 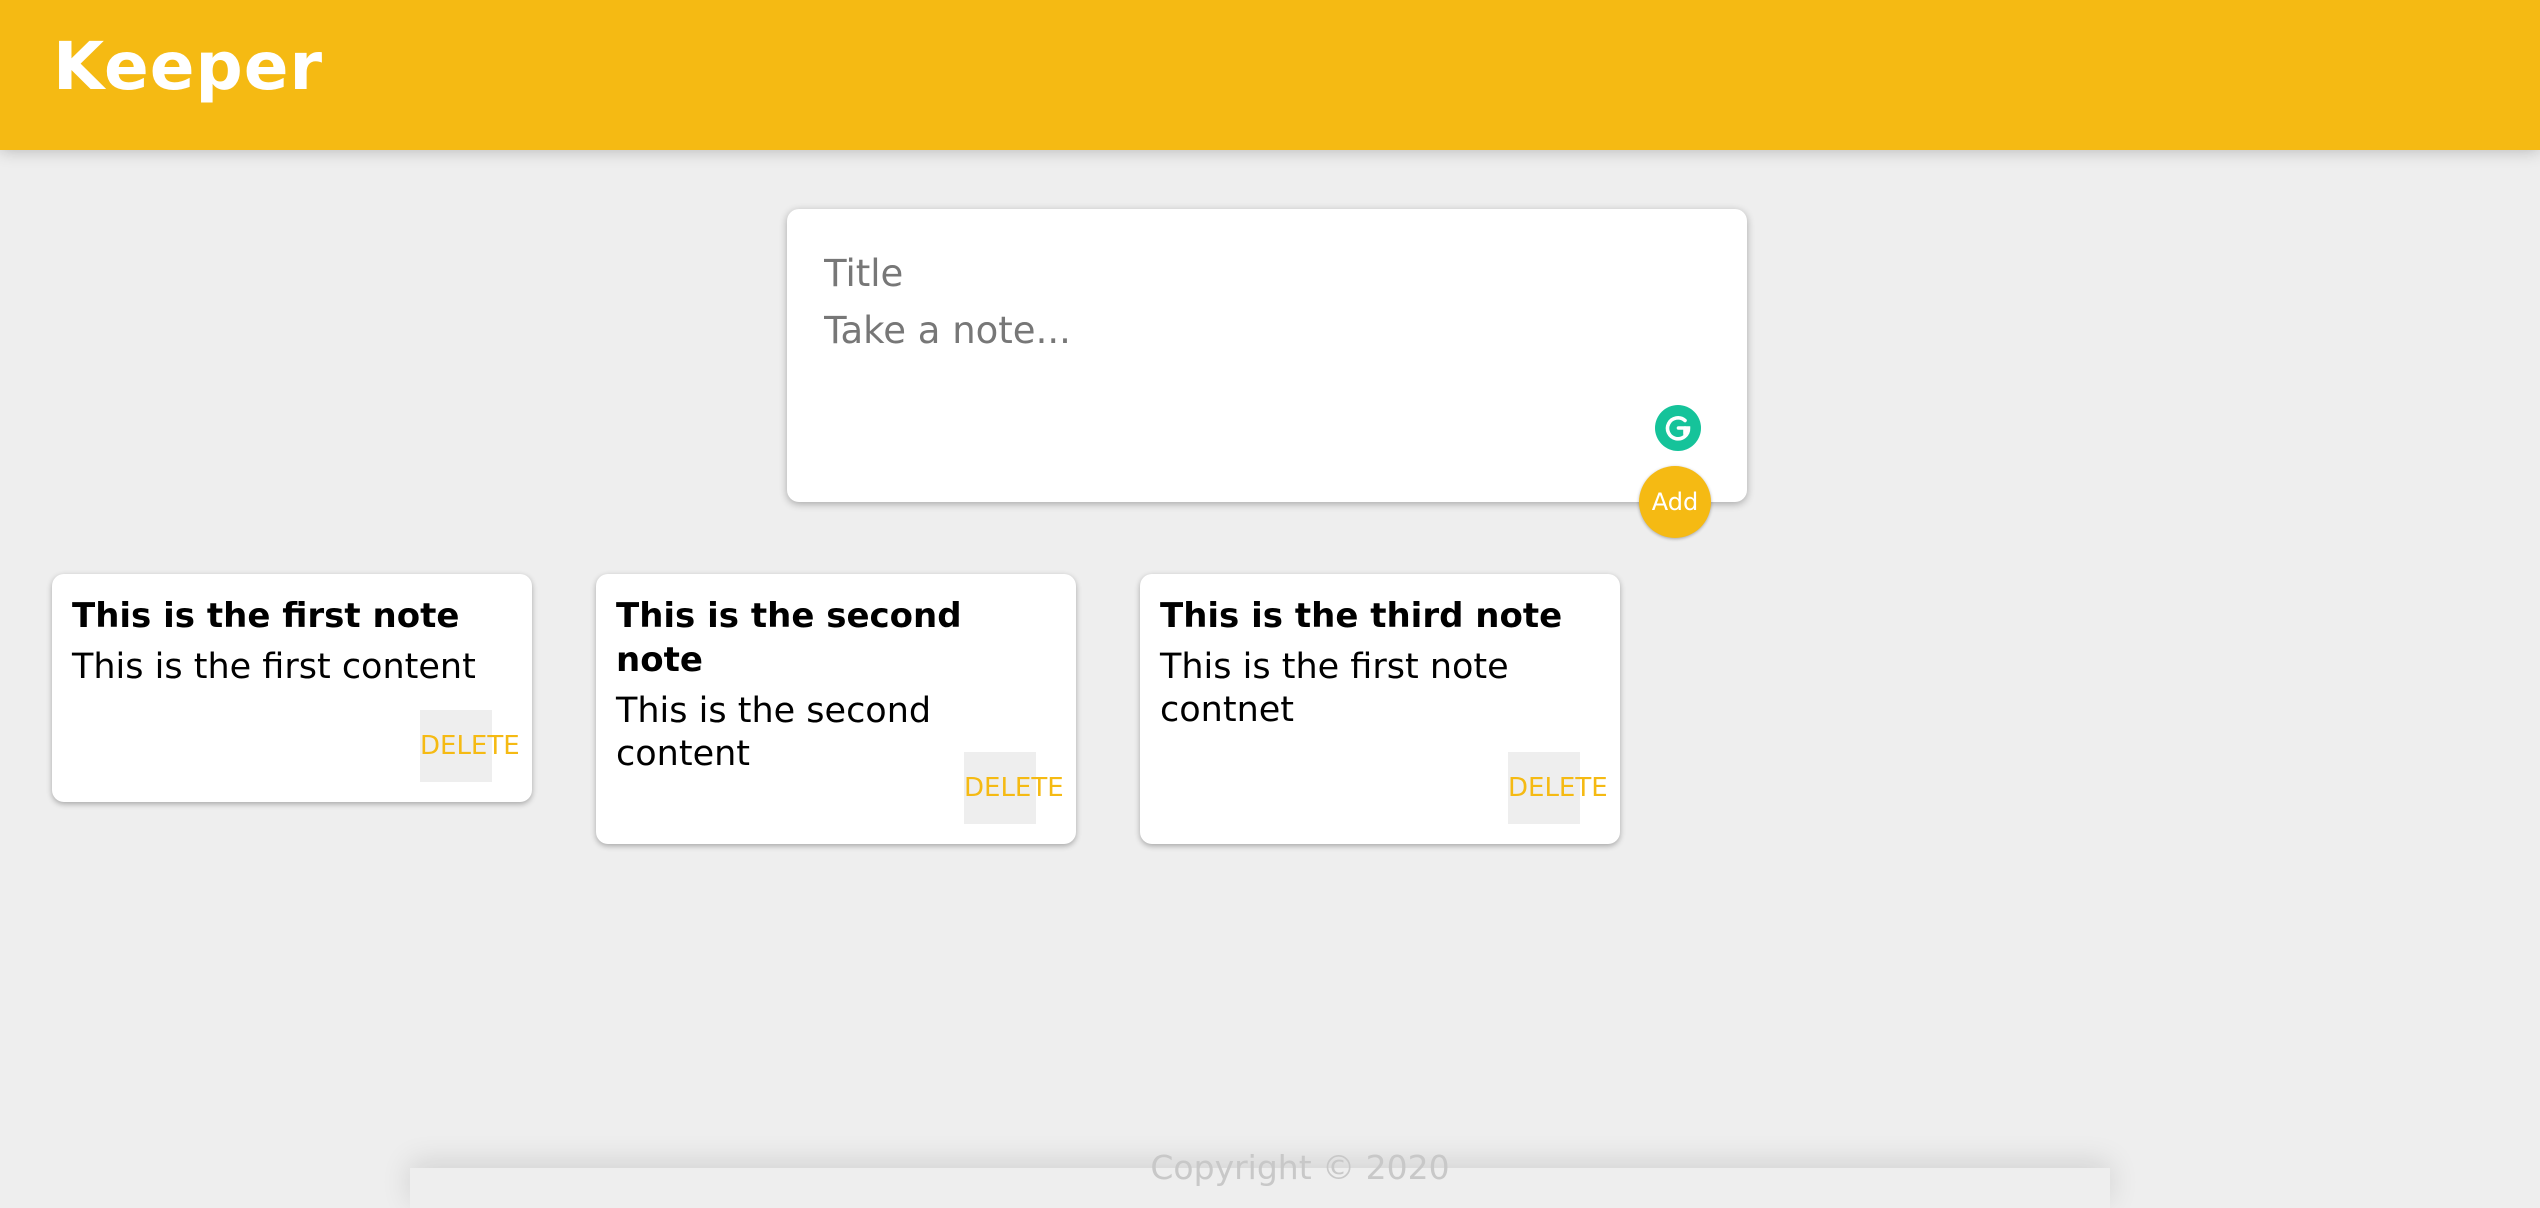 What do you see at coordinates (789, 638) in the screenshot?
I see `note-title: This is the second note` at bounding box center [789, 638].